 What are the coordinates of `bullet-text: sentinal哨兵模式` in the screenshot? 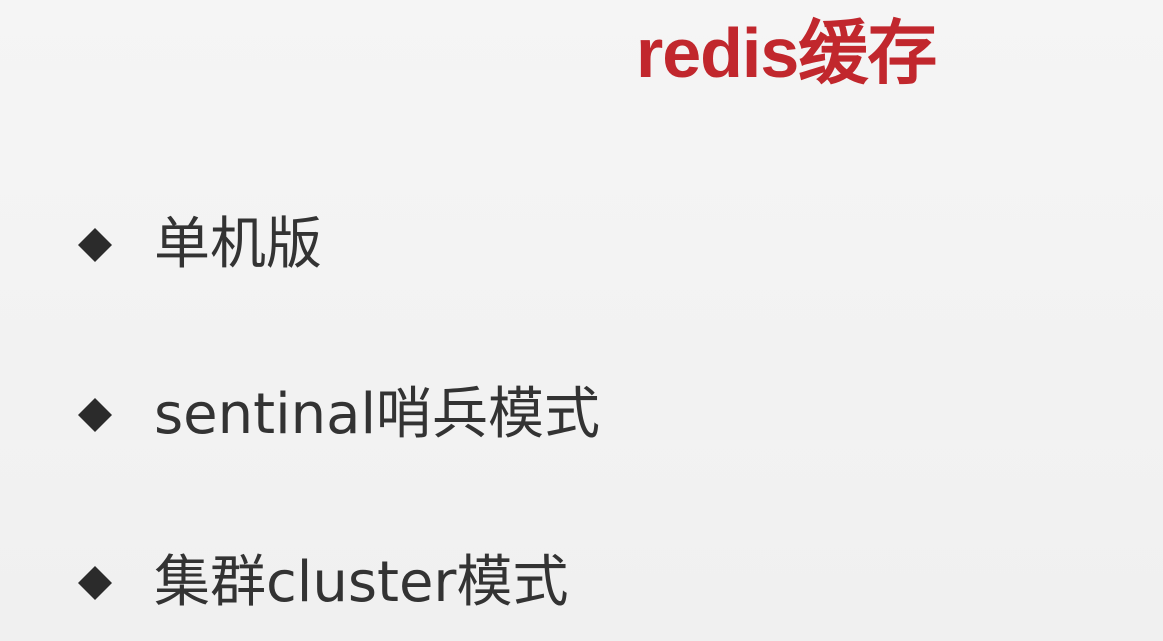 It's located at (377, 414).